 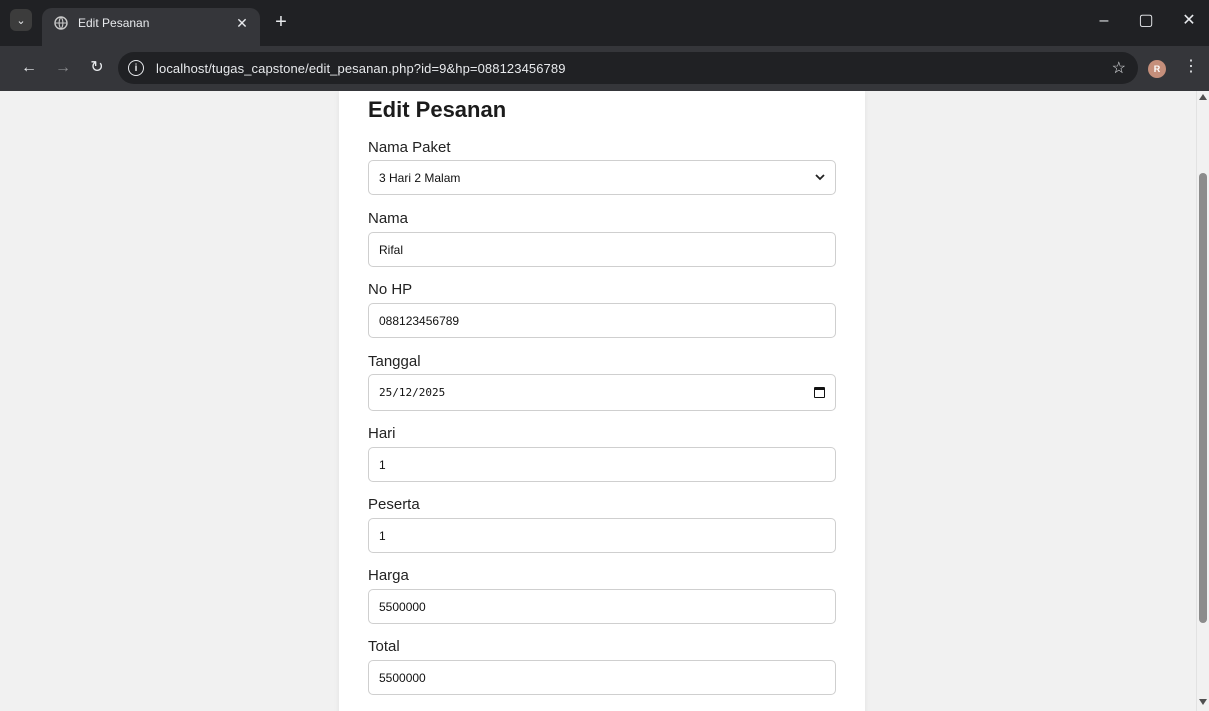 What do you see at coordinates (412, 392) in the screenshot?
I see `tanggal-value: 25/12/2025` at bounding box center [412, 392].